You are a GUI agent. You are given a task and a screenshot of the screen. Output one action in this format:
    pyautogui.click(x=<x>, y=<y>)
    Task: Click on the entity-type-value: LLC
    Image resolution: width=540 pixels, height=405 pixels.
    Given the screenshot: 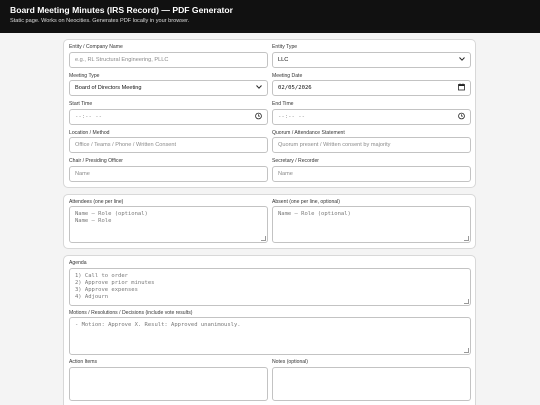 What is the action you would take?
    pyautogui.click(x=283, y=59)
    